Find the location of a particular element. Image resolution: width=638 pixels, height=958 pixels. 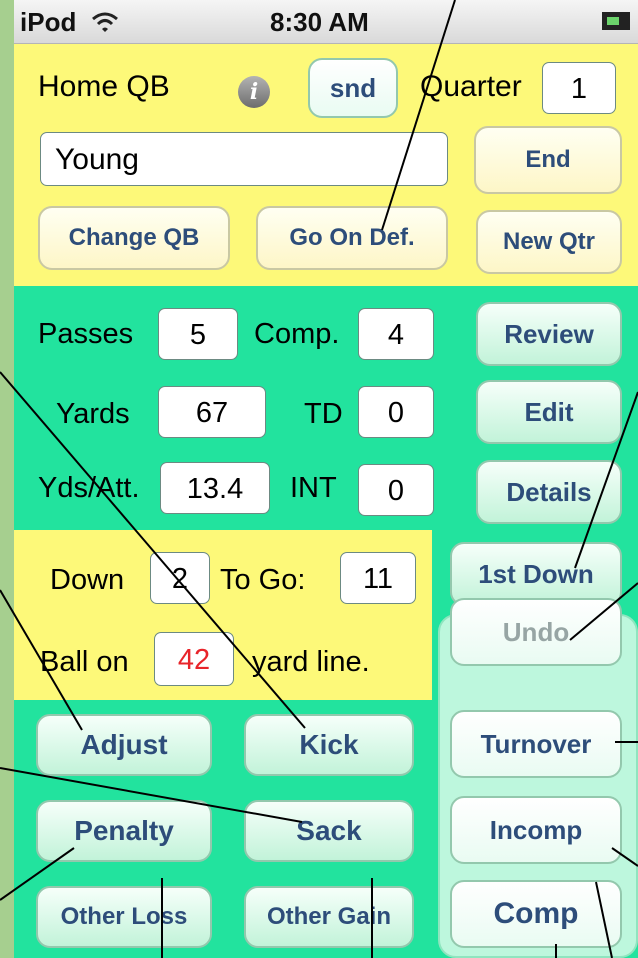

sack-button: Sack is located at coordinates (329, 831).